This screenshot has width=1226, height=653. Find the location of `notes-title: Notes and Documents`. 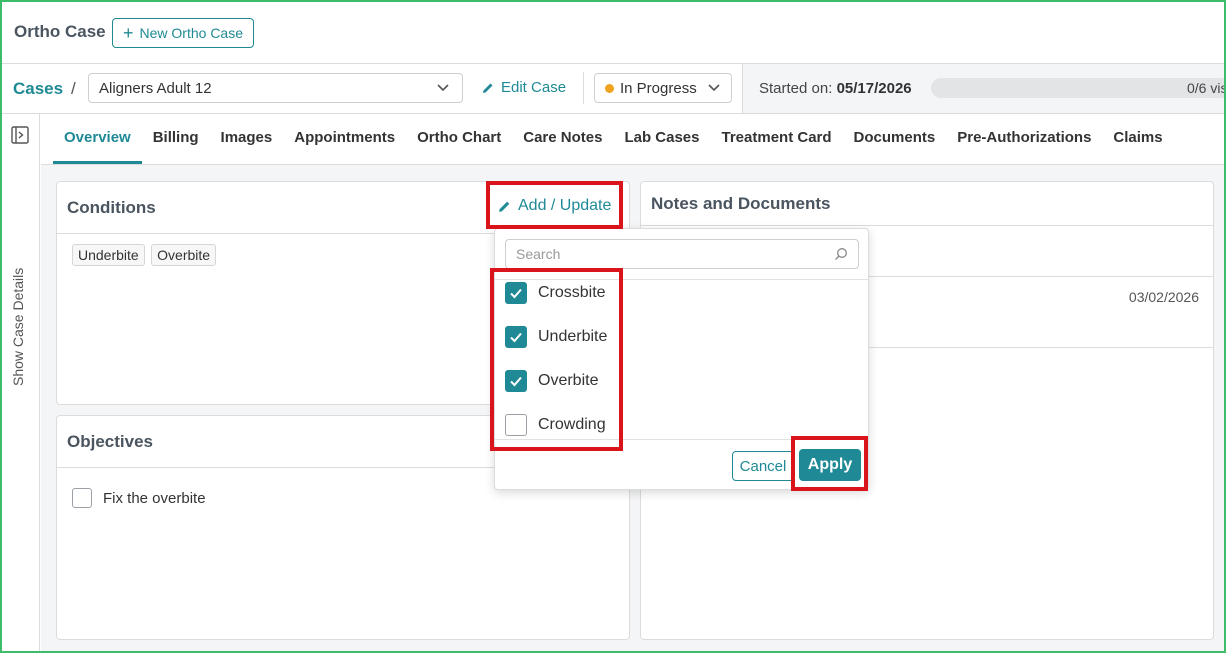

notes-title: Notes and Documents is located at coordinates (741, 203).